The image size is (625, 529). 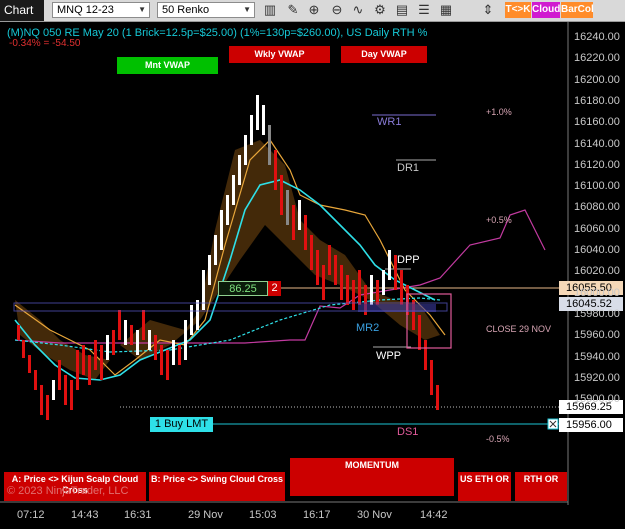 What do you see at coordinates (408, 432) in the screenshot?
I see `pivot-ds1: DS1` at bounding box center [408, 432].